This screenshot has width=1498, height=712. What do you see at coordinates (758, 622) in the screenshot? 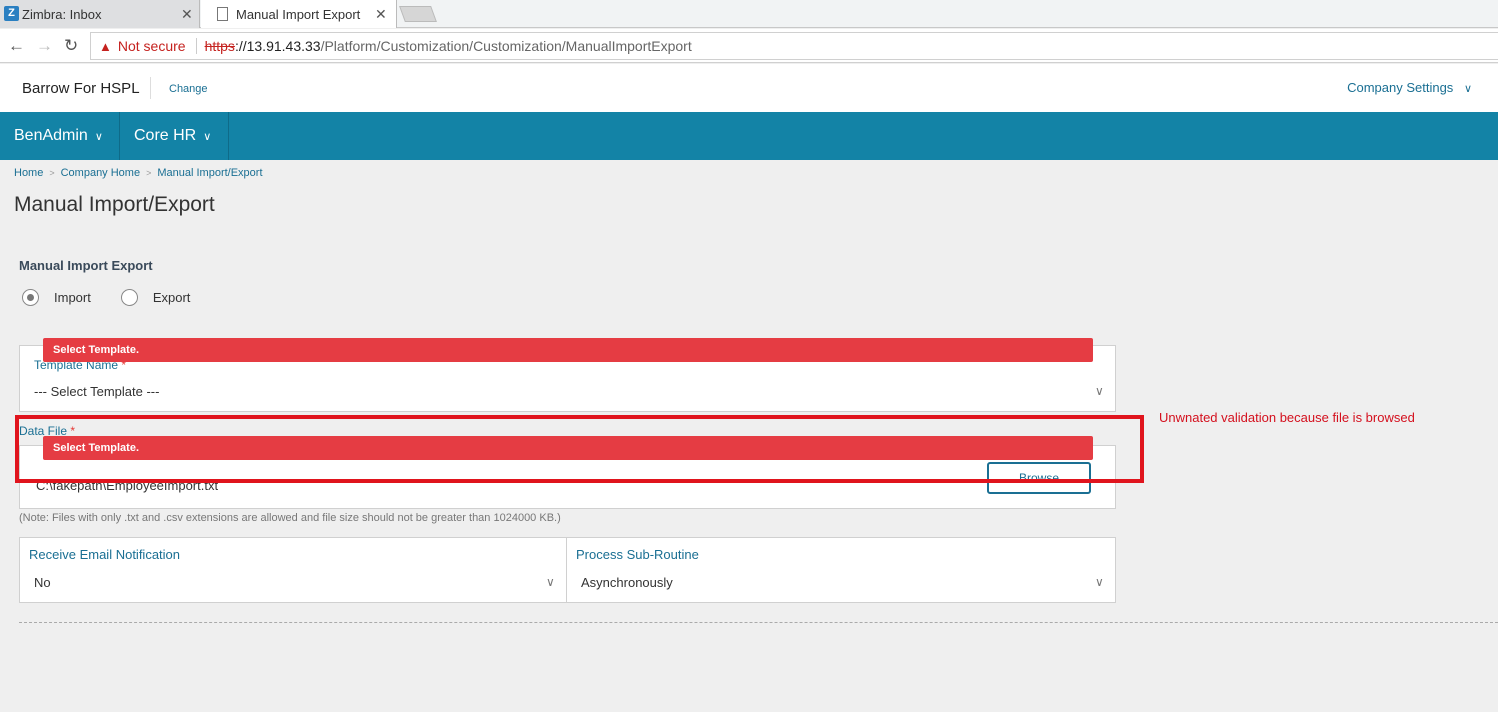
I see `section-divider` at bounding box center [758, 622].